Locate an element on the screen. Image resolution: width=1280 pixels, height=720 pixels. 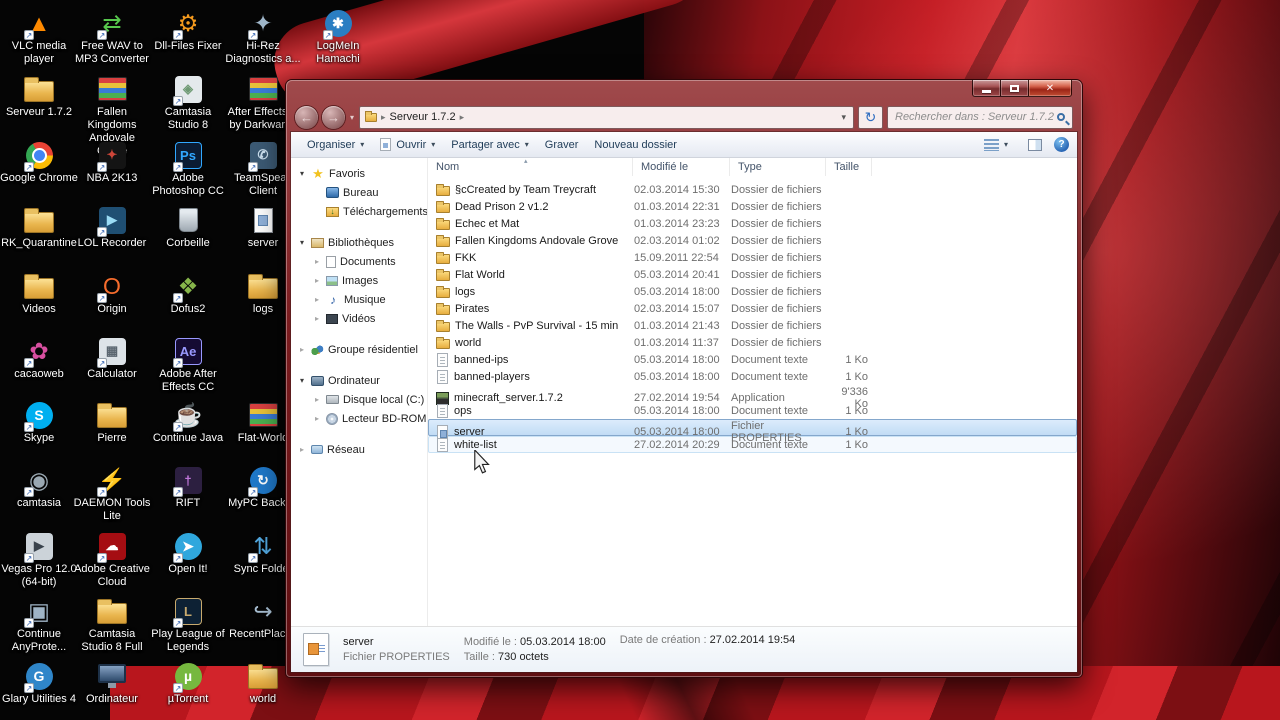
dll-files-fixer: ⚙ ↗ Dll-Files Fixer is located at coordinates (188, 30).